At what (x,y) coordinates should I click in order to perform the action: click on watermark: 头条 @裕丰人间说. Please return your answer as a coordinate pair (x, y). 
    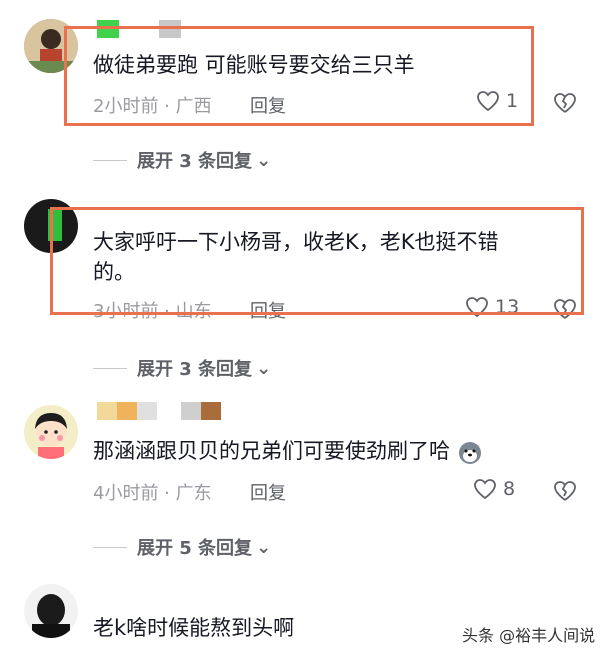
    Looking at the image, I should click on (529, 635).